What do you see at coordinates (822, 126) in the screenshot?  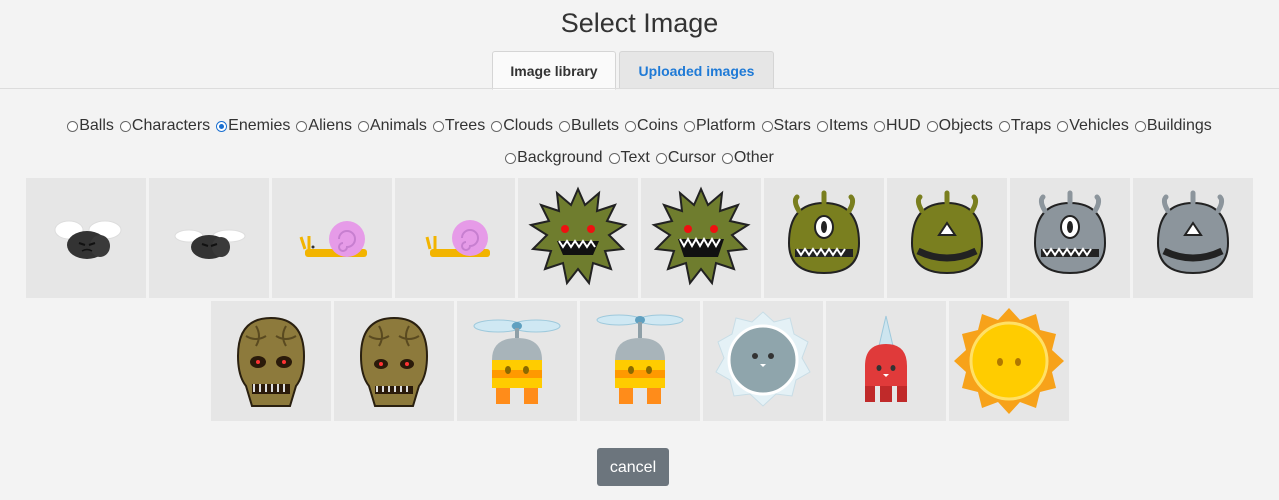 I see `radio-button-items` at bounding box center [822, 126].